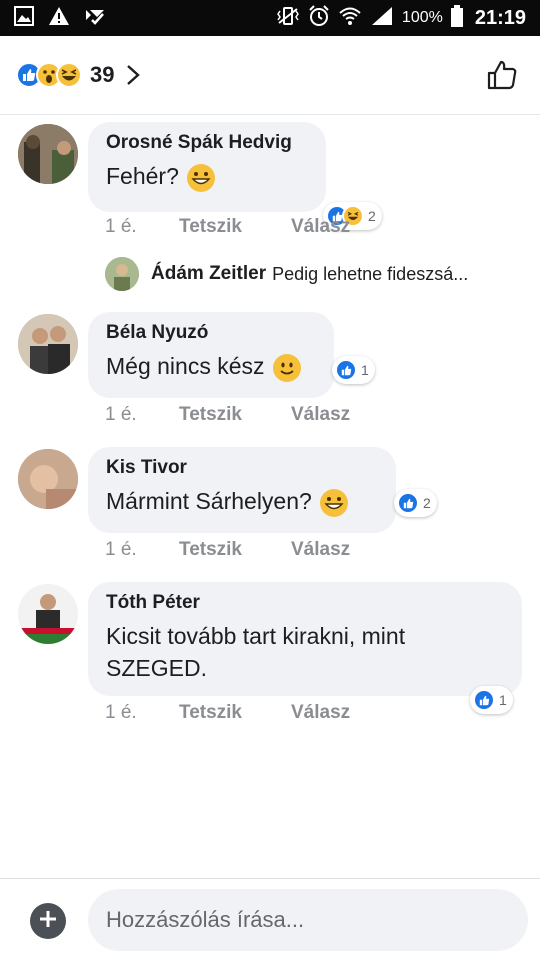 This screenshot has width=540, height=960. What do you see at coordinates (502, 75) in the screenshot?
I see `like-button` at bounding box center [502, 75].